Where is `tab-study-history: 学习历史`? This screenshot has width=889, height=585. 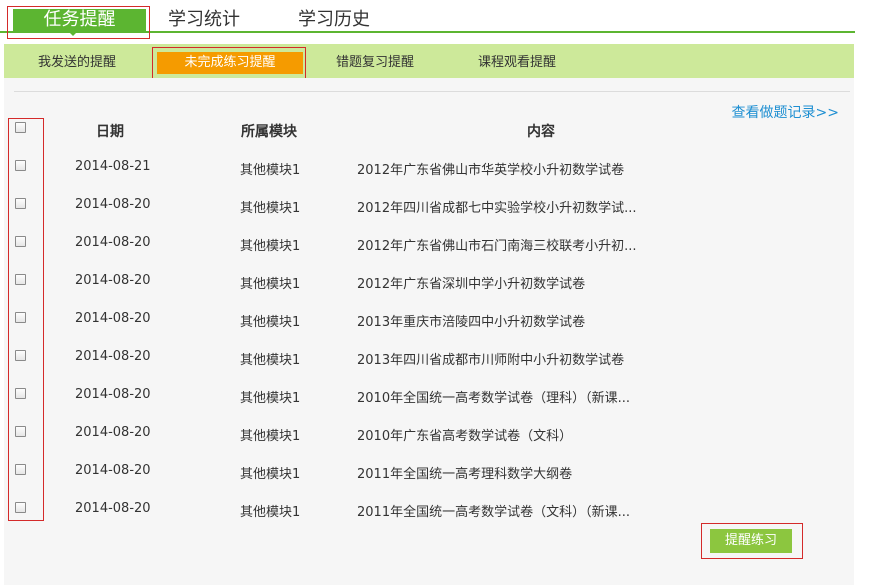 tab-study-history: 学习历史 is located at coordinates (334, 20).